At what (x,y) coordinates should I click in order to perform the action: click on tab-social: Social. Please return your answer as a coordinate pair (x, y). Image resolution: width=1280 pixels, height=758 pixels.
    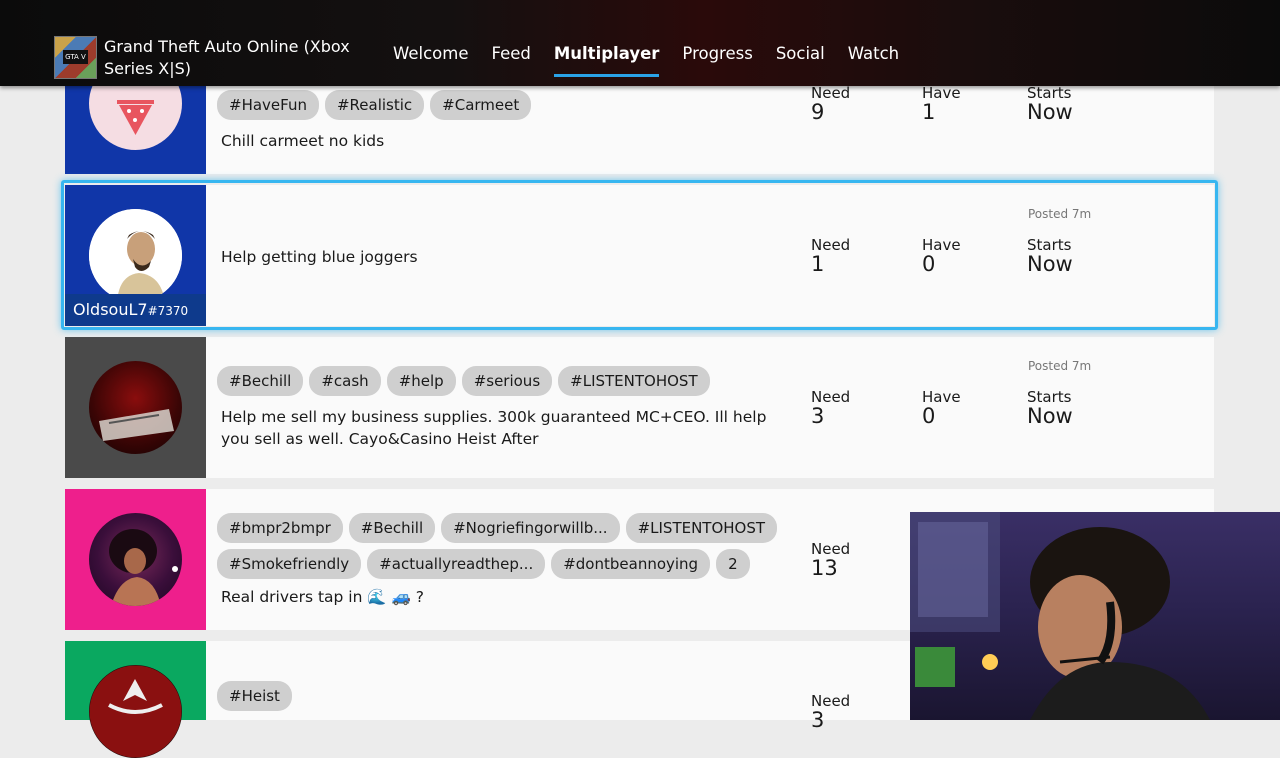
    Looking at the image, I should click on (800, 56).